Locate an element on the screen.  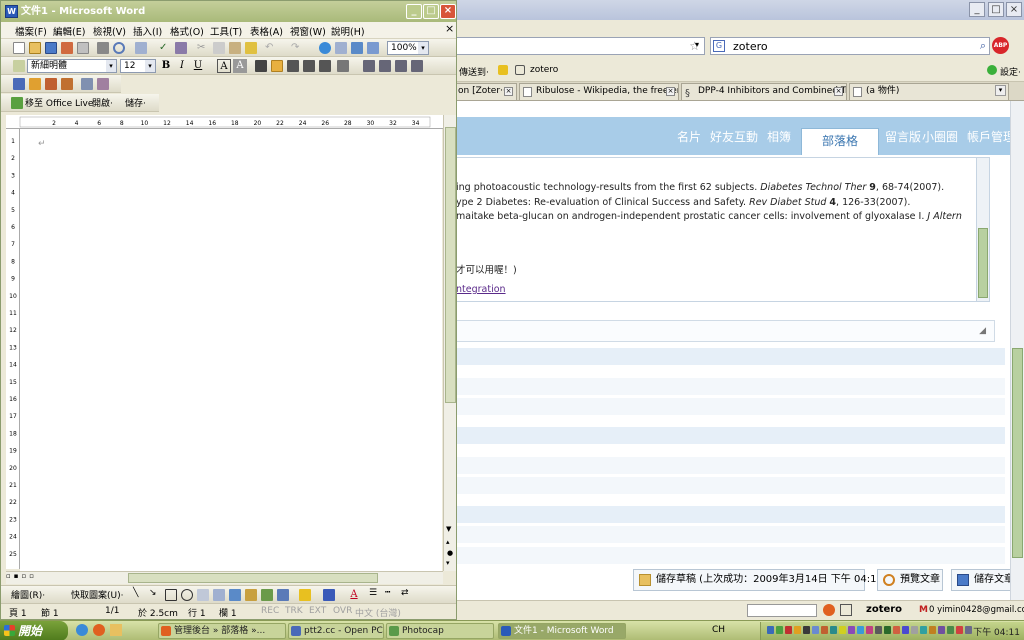
rectangle-tool-icon is located at coordinates (171, 595).